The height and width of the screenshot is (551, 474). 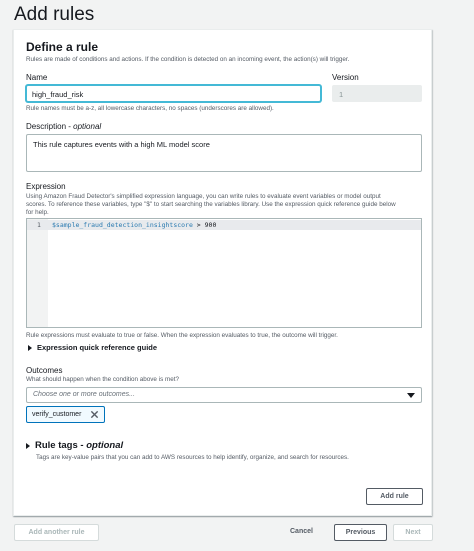 What do you see at coordinates (173, 93) in the screenshot?
I see `rule-name-input: high_fraud_risk` at bounding box center [173, 93].